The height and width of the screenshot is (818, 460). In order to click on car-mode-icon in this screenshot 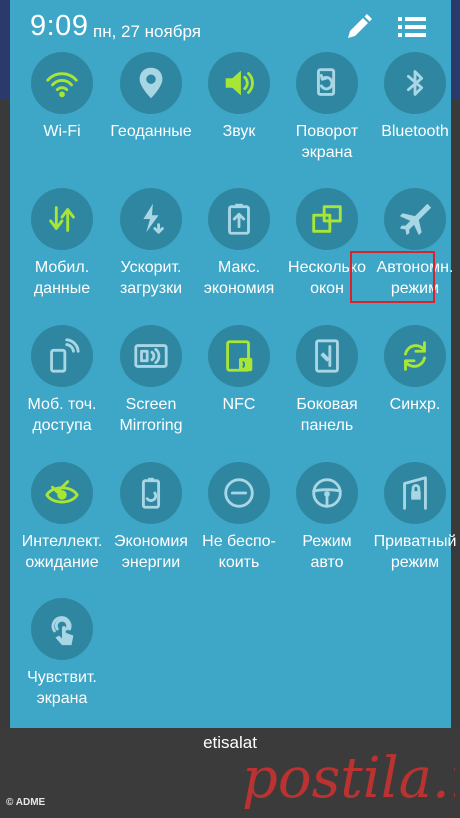, I will do `click(327, 493)`.